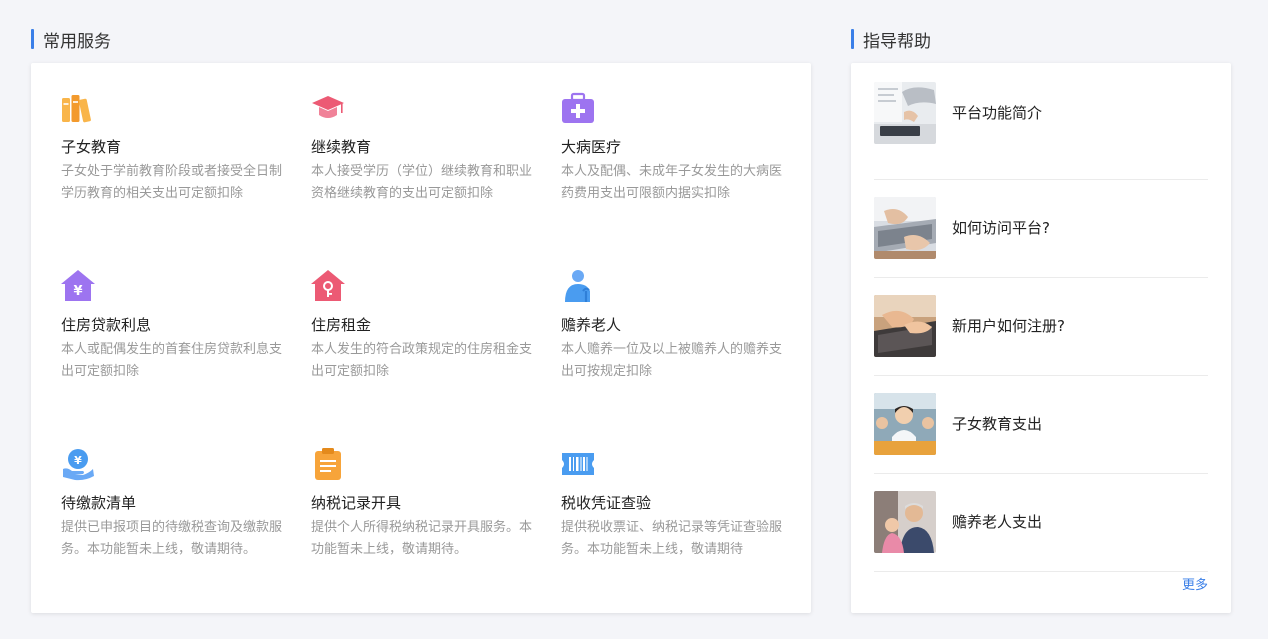  What do you see at coordinates (172, 538) in the screenshot?
I see `service-desc: 提供已申报项目的待缴税查询及缴款服务。本功能暂未上线，敬请期待。` at bounding box center [172, 538].